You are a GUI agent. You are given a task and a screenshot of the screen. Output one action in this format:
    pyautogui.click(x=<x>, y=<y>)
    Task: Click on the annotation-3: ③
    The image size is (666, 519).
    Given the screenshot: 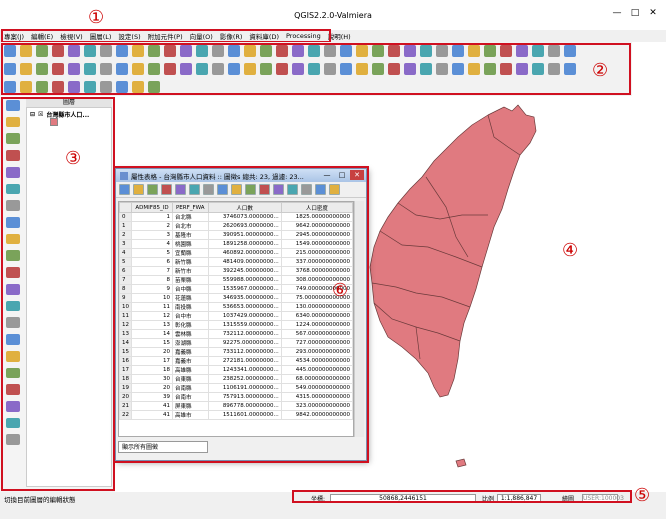 What is the action you would take?
    pyautogui.click(x=73, y=158)
    